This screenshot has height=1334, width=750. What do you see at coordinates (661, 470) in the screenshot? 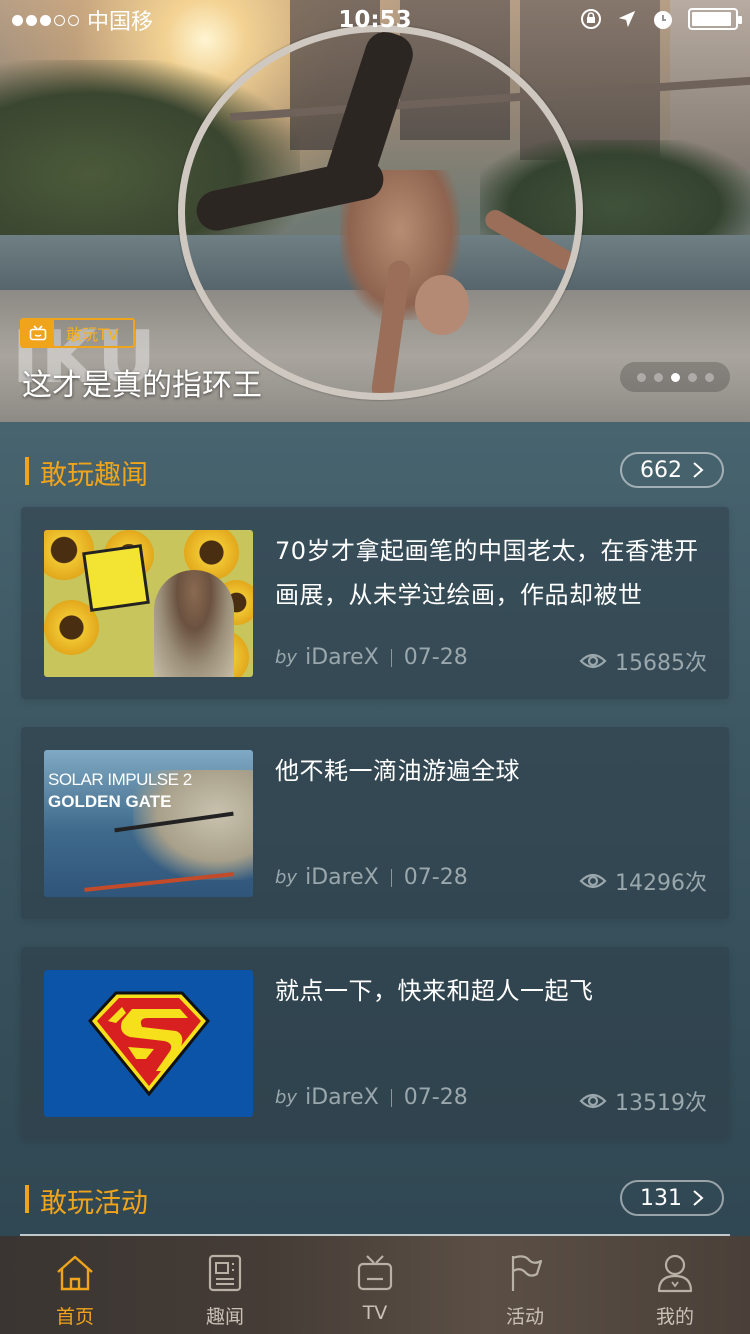
I see `section-count: 662` at bounding box center [661, 470].